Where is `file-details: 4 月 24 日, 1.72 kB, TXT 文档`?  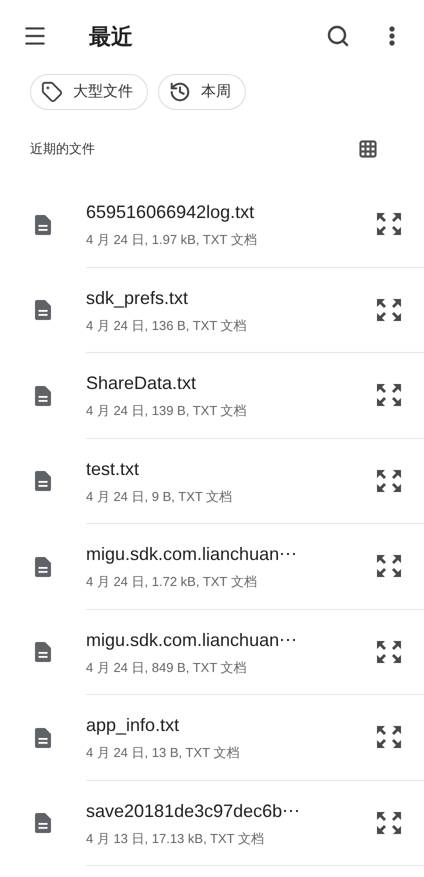
file-details: 4 月 24 日, 1.72 kB, TXT 文档 is located at coordinates (172, 582).